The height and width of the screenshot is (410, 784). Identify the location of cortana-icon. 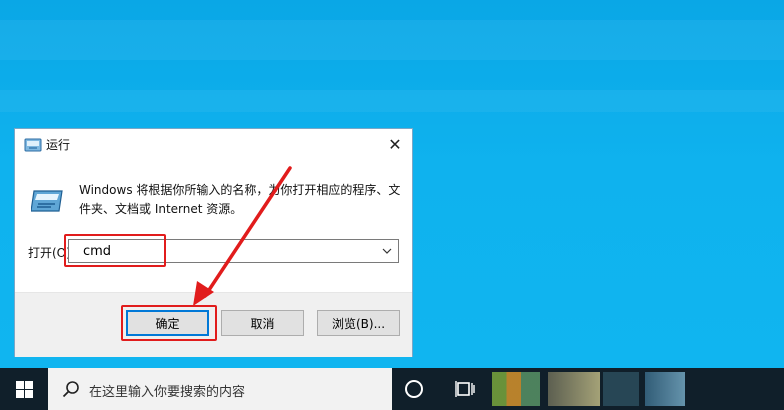
(414, 389).